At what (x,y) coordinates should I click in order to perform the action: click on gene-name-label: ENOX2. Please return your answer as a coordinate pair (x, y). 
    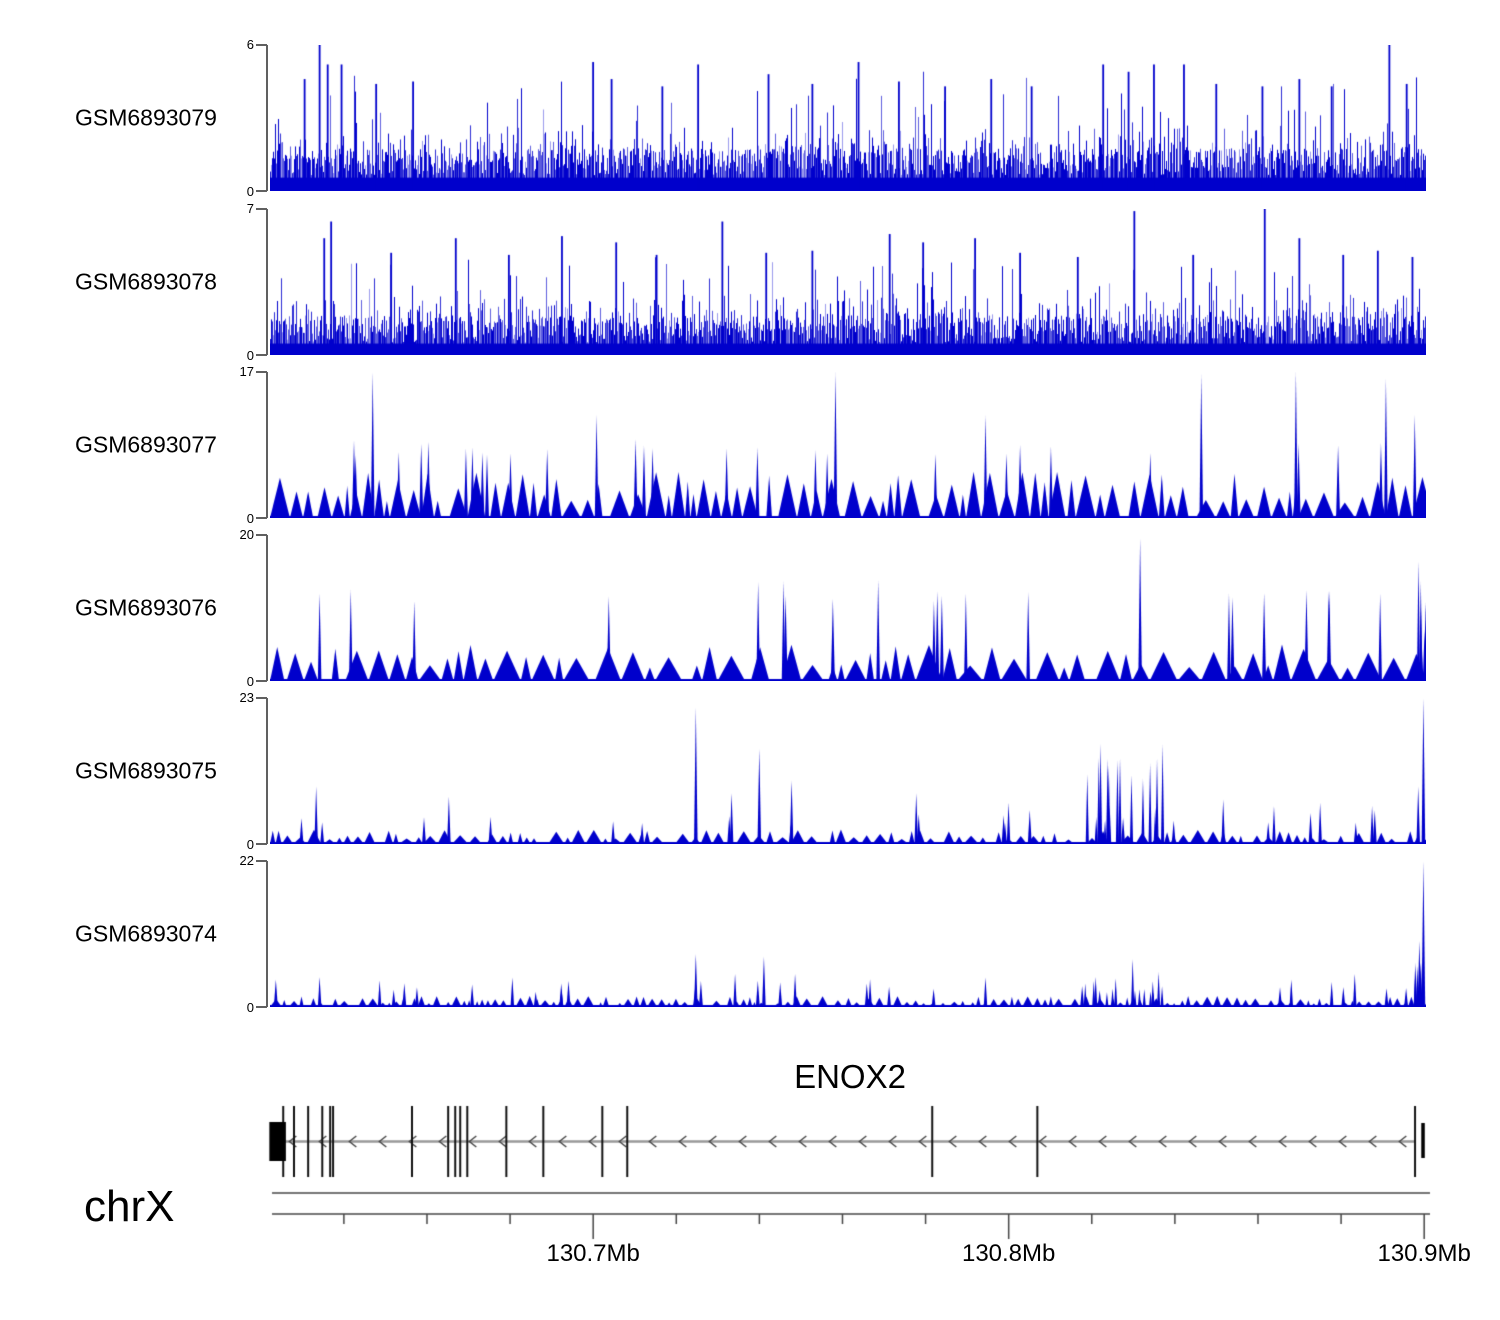
    Looking at the image, I should click on (850, 1076).